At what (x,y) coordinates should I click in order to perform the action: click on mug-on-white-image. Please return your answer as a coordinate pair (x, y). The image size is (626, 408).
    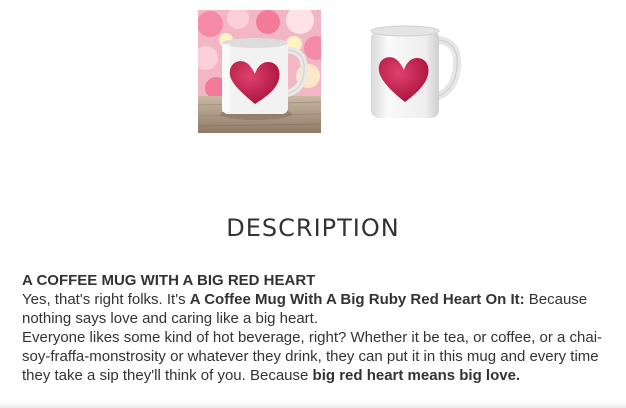
    Looking at the image, I should click on (402, 71).